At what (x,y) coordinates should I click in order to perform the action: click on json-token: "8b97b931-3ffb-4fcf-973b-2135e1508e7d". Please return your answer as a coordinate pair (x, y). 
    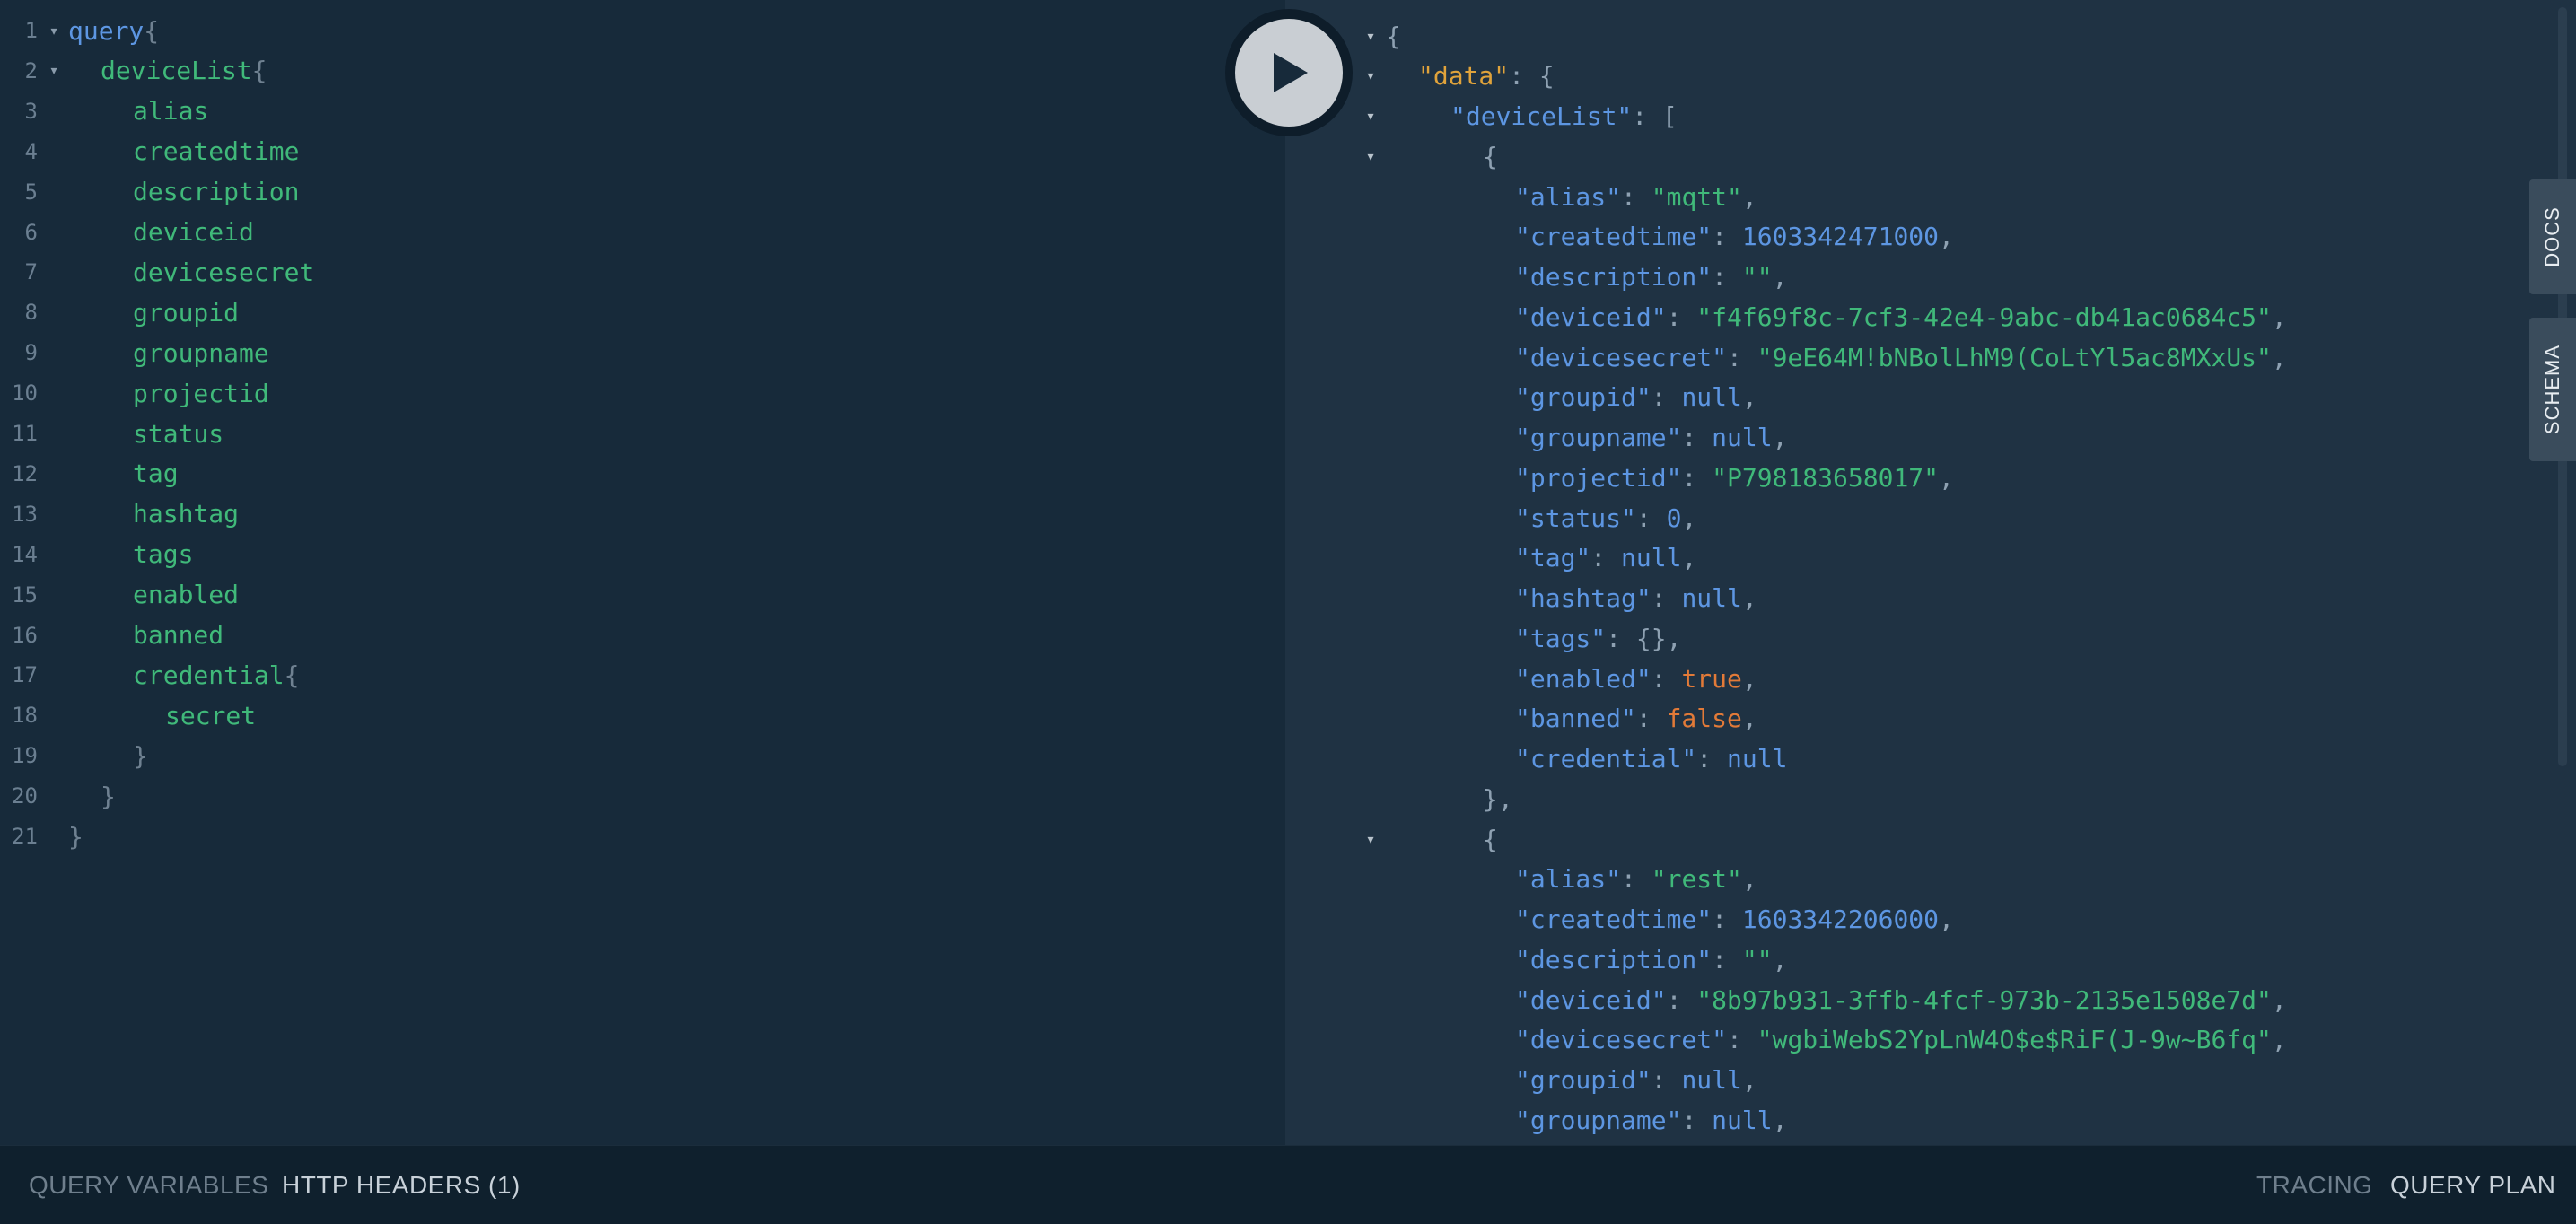
    Looking at the image, I should click on (1984, 999).